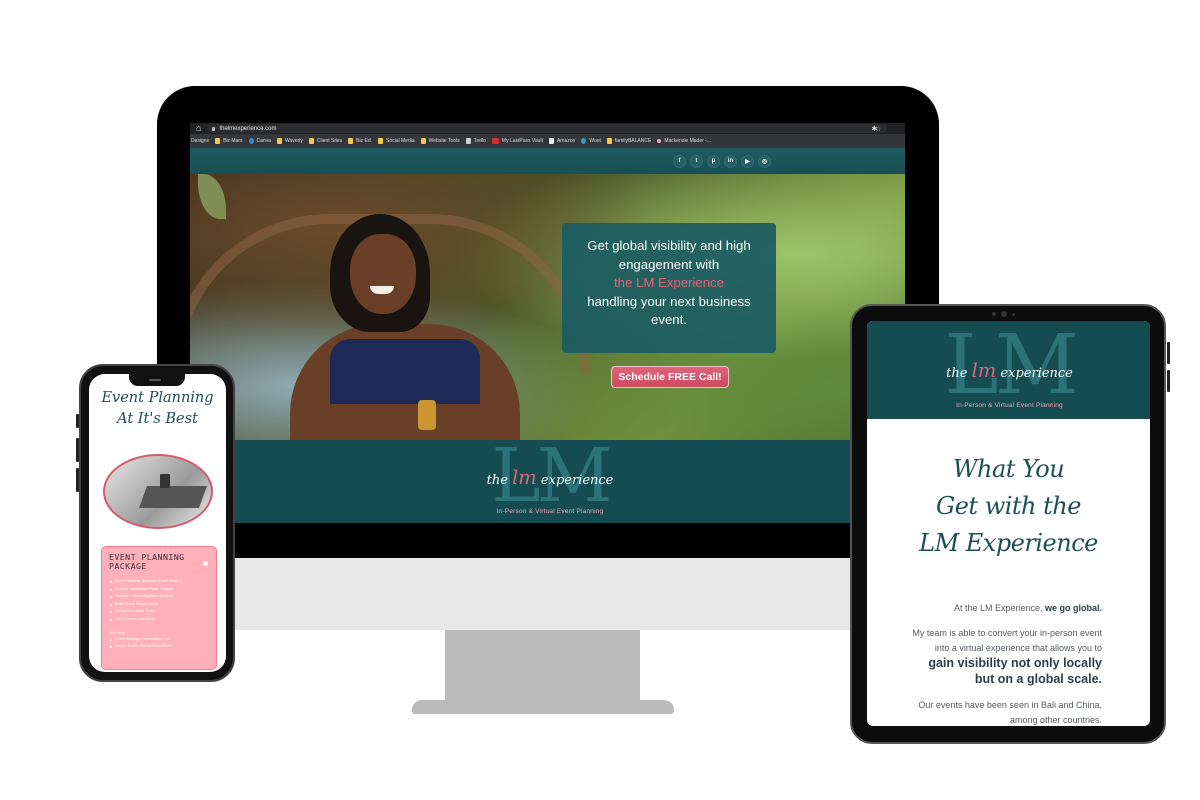 Image resolution: width=1200 pixels, height=800 pixels. What do you see at coordinates (159, 640) in the screenshot?
I see `addon-item: Event Strategy Consultation Call` at bounding box center [159, 640].